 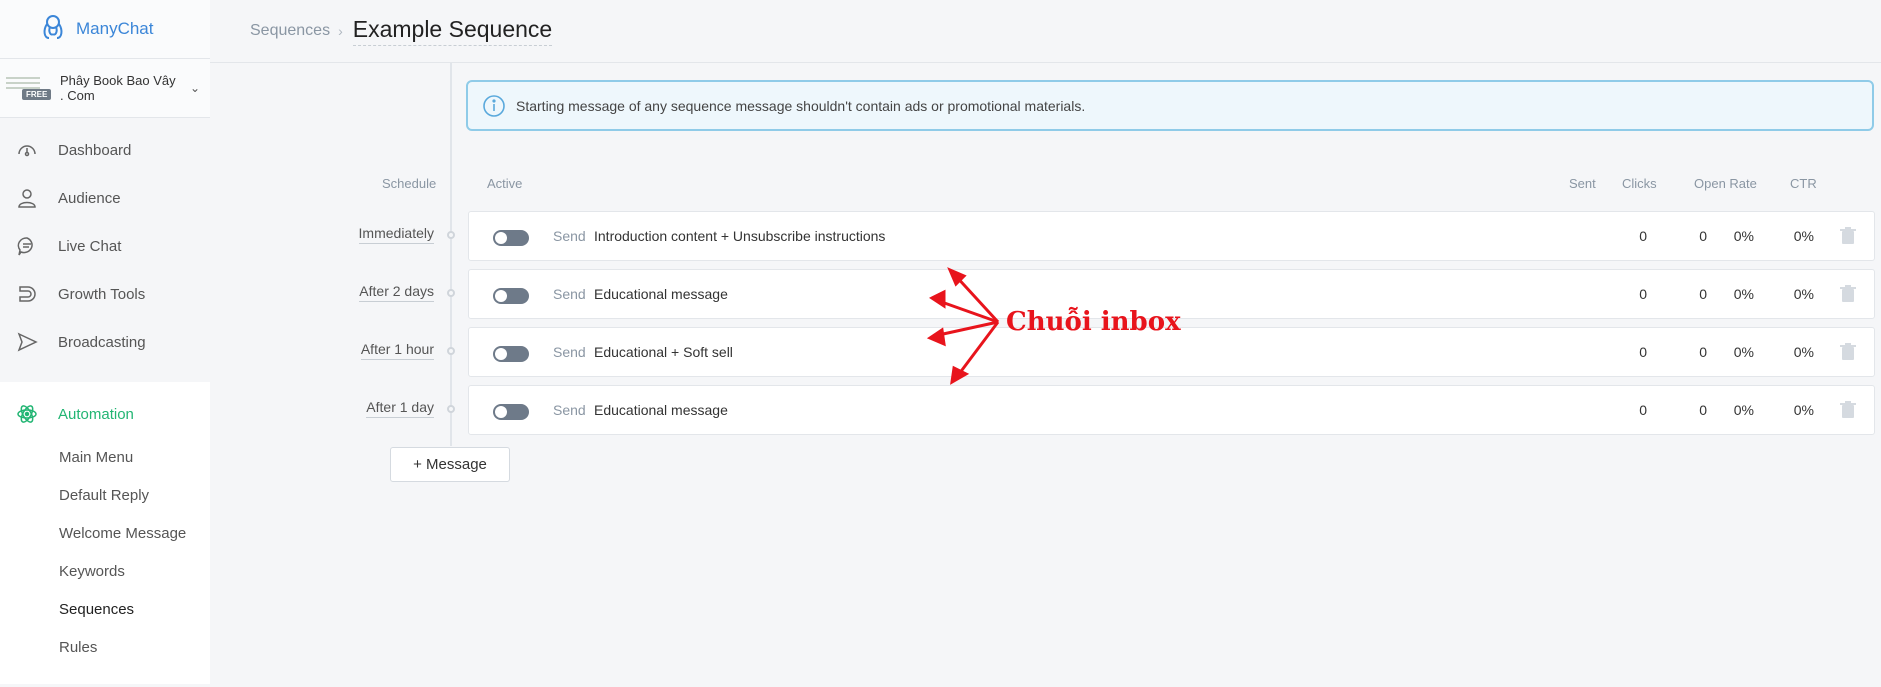 I want to click on nav-item-growth-tools: Growth Tools, so click(x=105, y=294).